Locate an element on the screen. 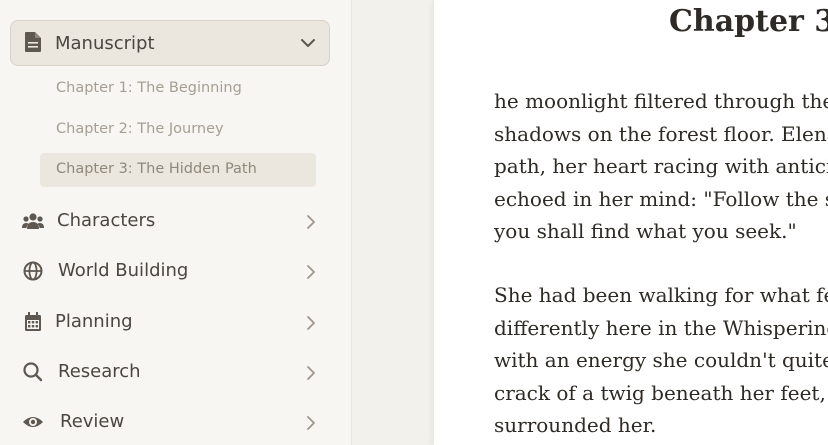  sidebar-item-world-building: World Building is located at coordinates (176, 271).